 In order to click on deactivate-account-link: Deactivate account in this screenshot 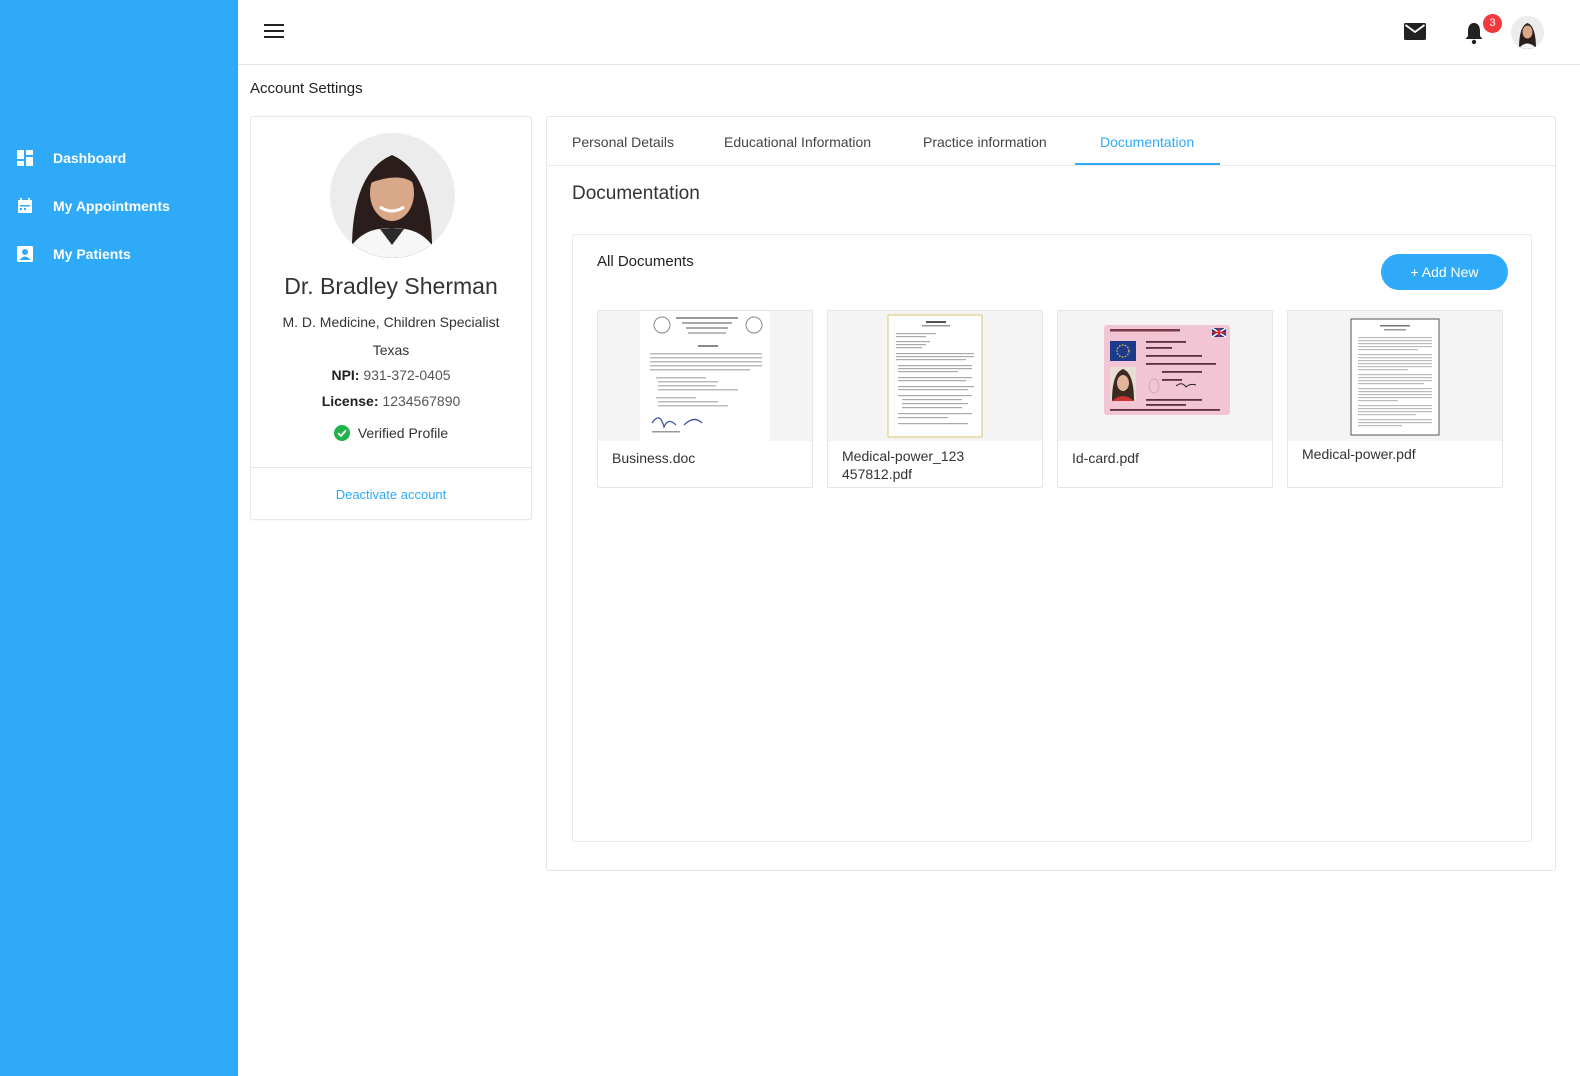, I will do `click(391, 494)`.